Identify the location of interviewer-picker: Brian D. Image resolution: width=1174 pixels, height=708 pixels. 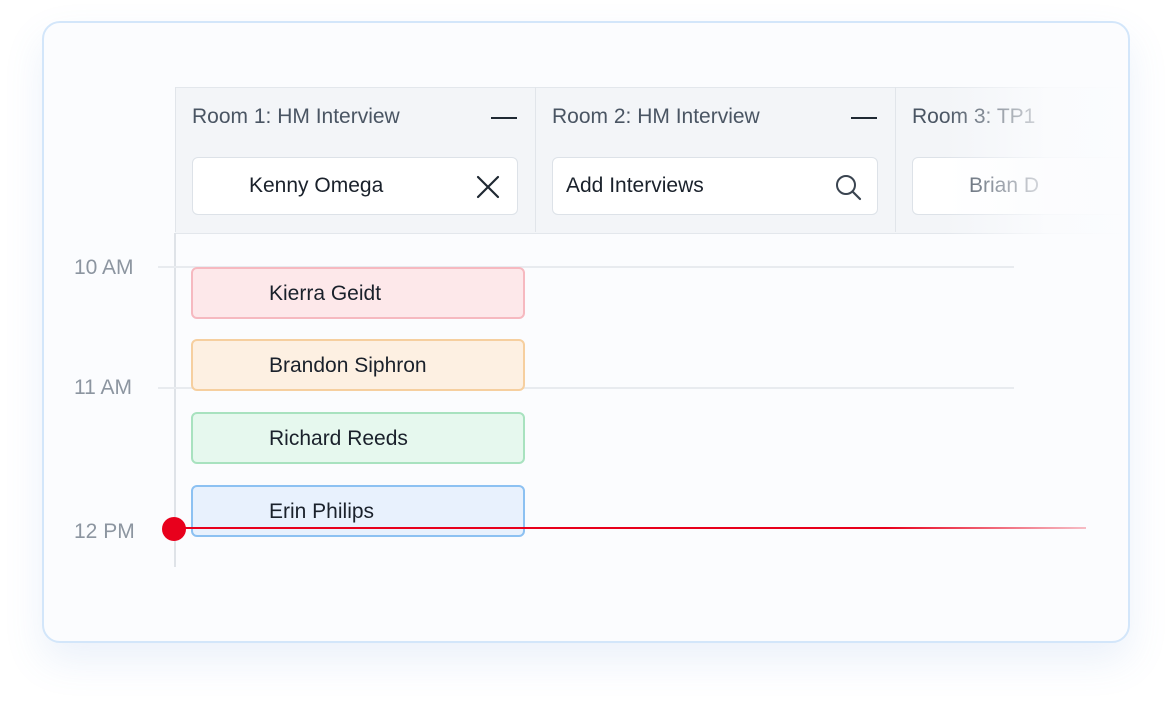
(1020, 186).